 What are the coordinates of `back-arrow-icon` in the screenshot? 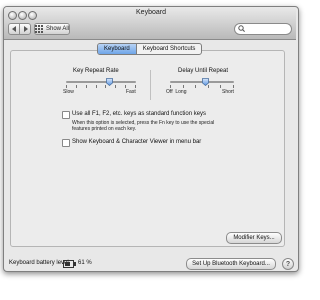 It's located at (13, 29).